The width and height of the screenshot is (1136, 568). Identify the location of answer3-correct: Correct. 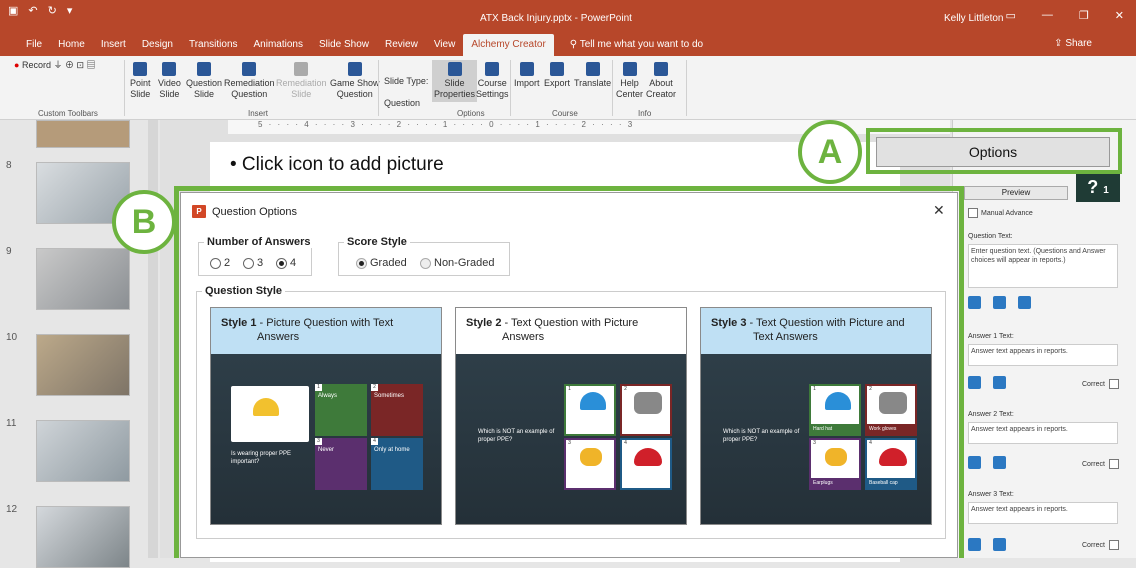
(1100, 545).